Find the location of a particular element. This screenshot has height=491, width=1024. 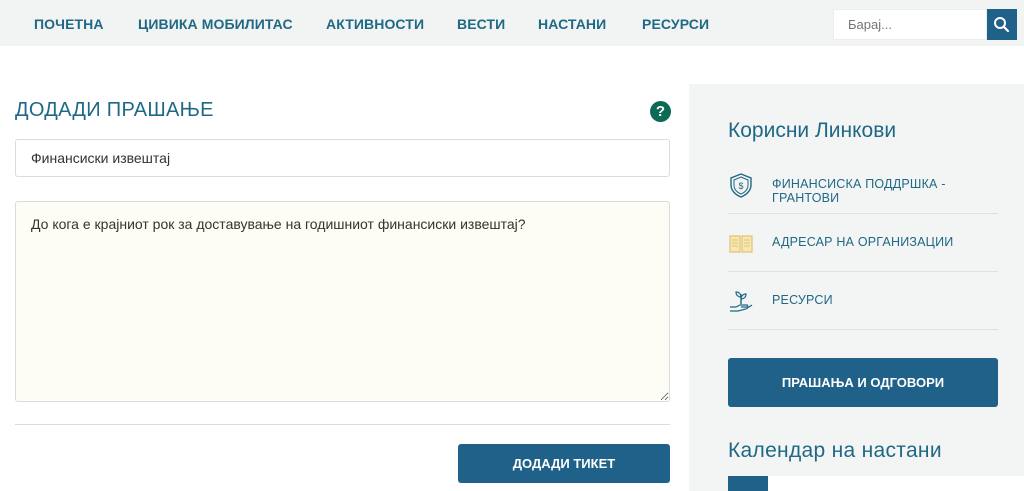

calendar-date-block is located at coordinates (748, 483).